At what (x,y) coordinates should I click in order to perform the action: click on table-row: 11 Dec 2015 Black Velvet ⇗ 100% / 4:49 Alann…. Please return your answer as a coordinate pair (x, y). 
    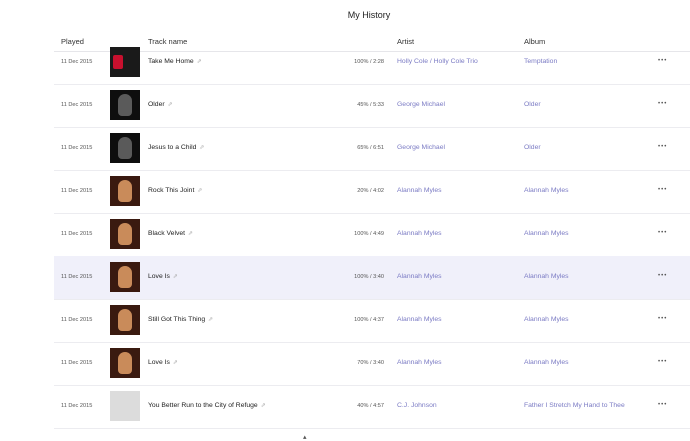
    Looking at the image, I should click on (372, 235).